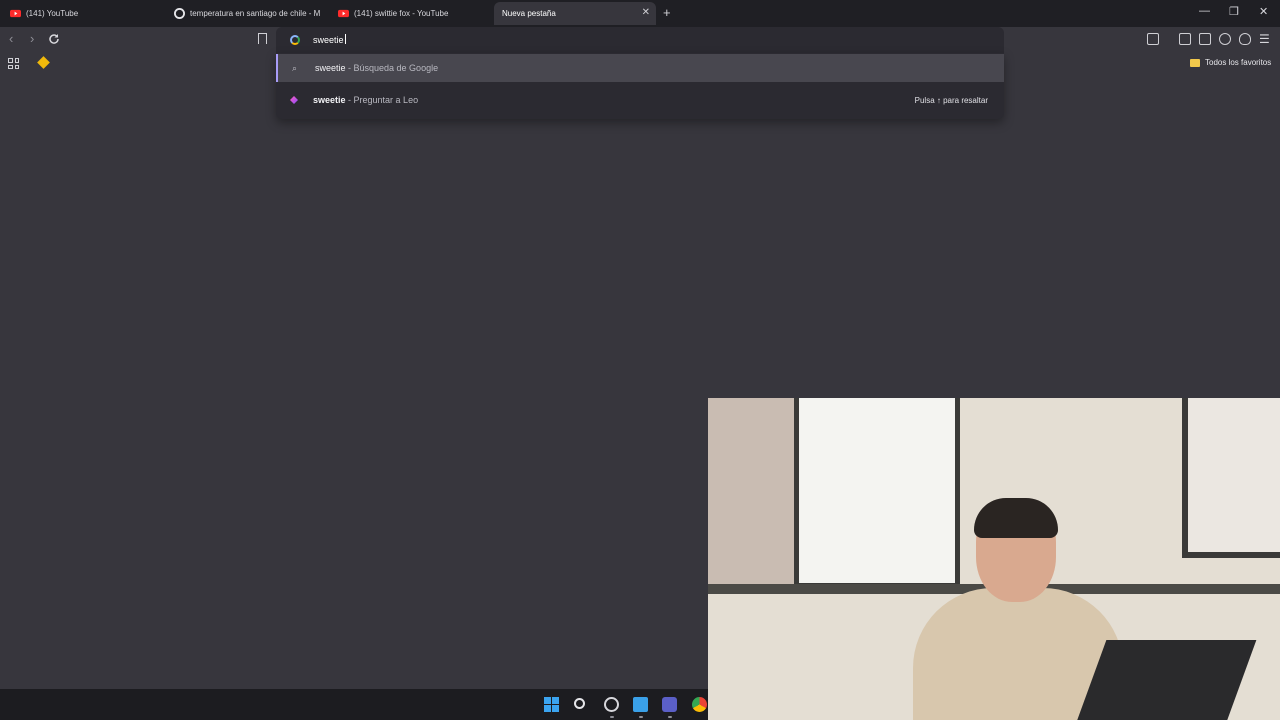  I want to click on sidebar-icon, so click(1185, 39).